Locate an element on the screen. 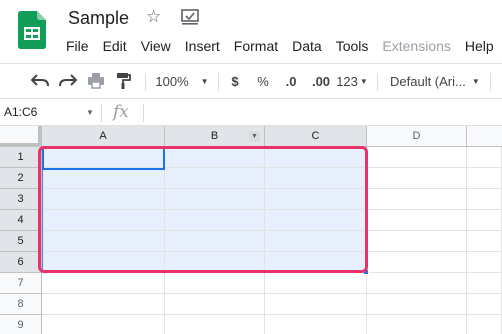 The width and height of the screenshot is (502, 334). cell-e9 is located at coordinates (484, 324).